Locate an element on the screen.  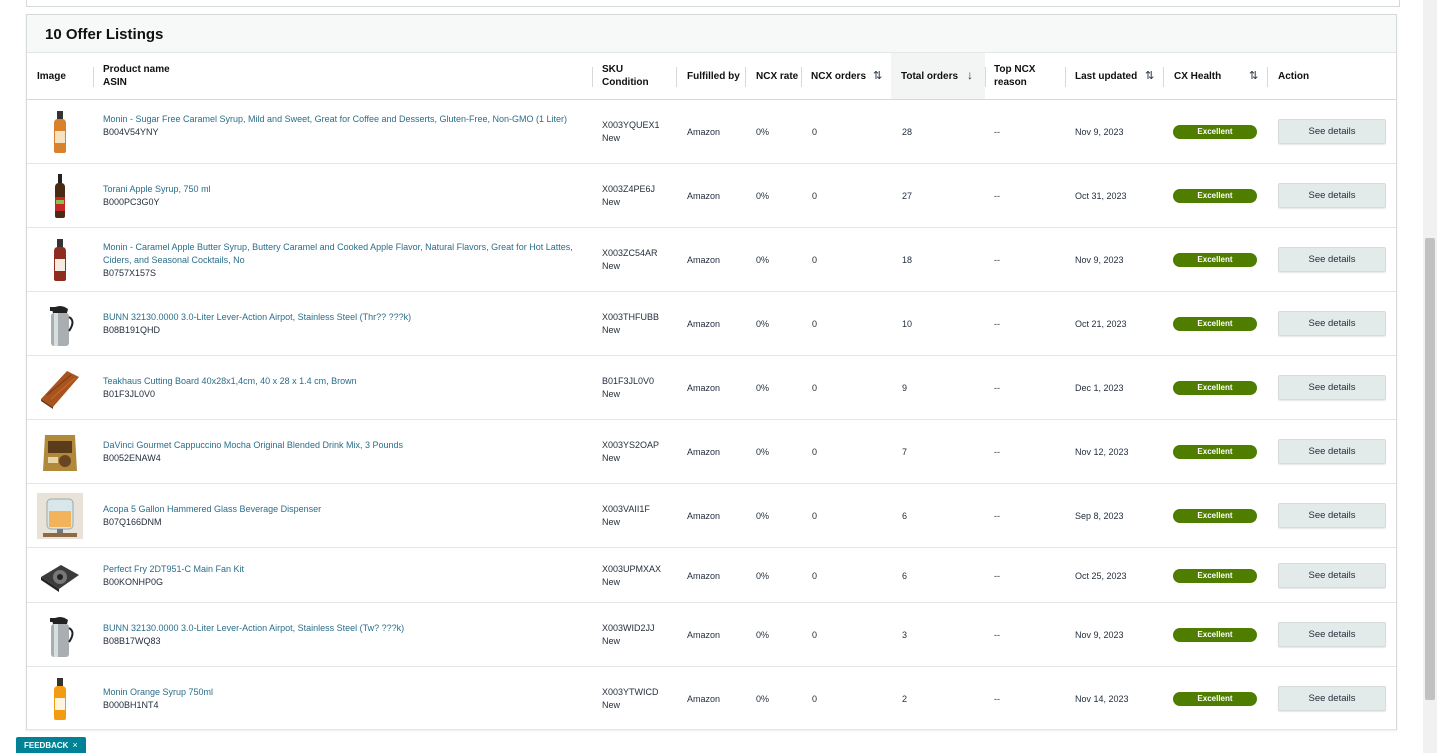
product-name-link: Torani Apple Syrup, 750 ml is located at coordinates (157, 189).